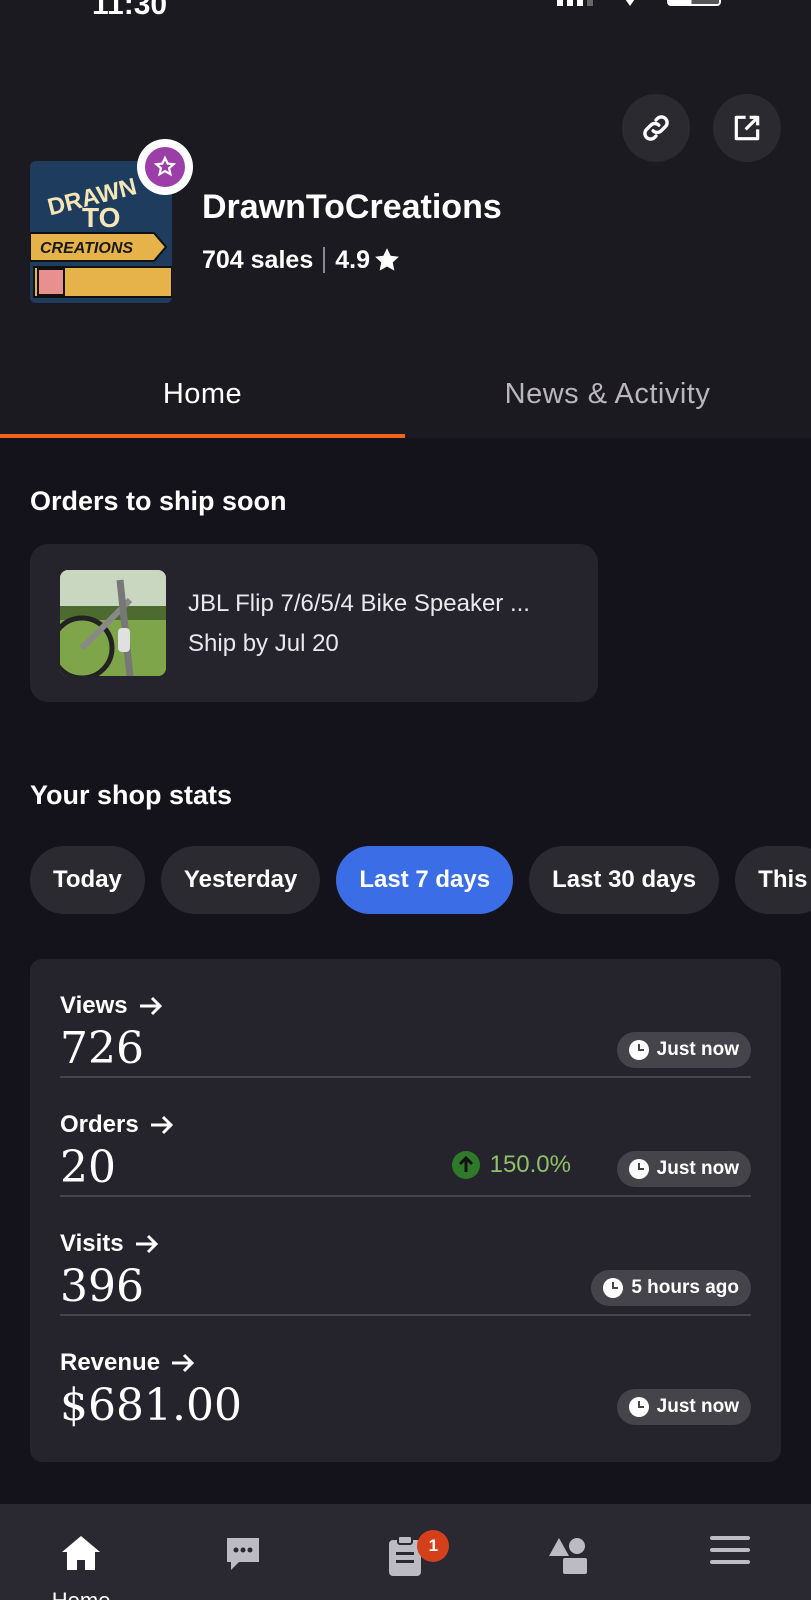 The height and width of the screenshot is (1600, 811). What do you see at coordinates (202, 396) in the screenshot?
I see `tab-home: Home` at bounding box center [202, 396].